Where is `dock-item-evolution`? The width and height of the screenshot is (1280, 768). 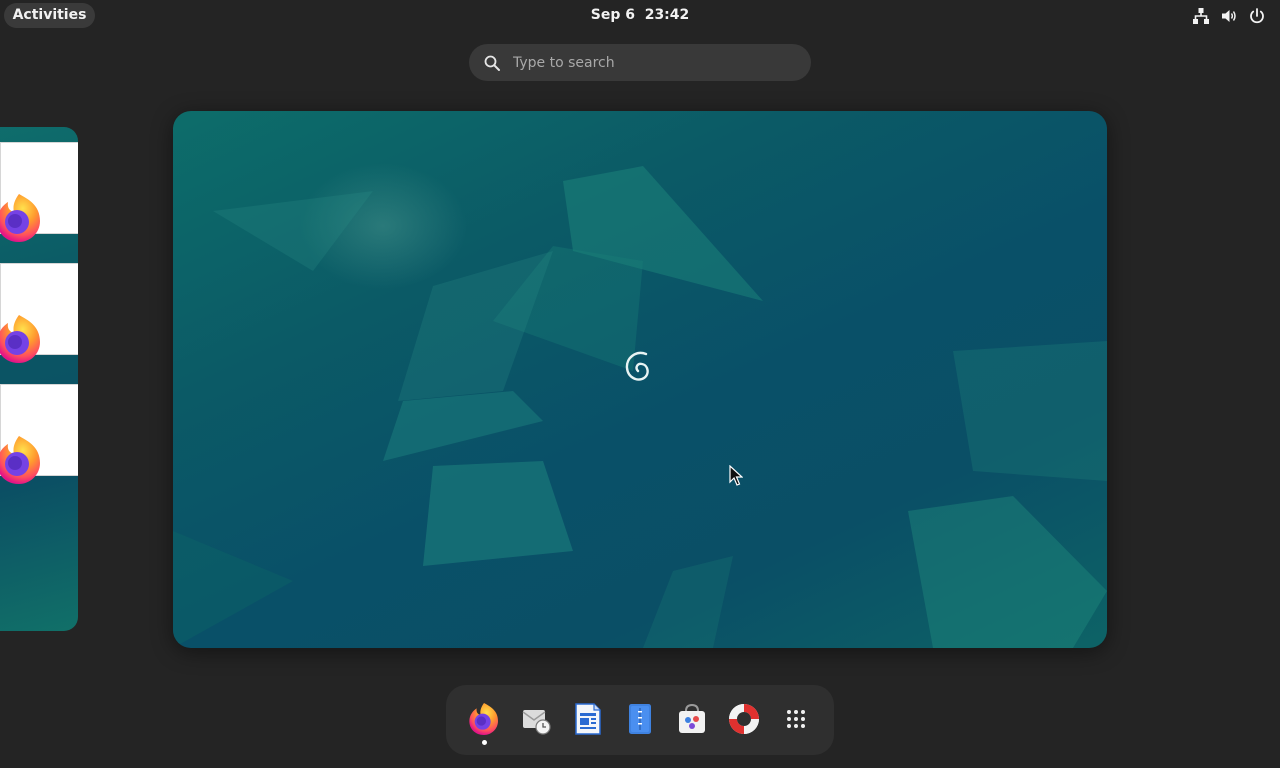
dock-item-evolution is located at coordinates (536, 719).